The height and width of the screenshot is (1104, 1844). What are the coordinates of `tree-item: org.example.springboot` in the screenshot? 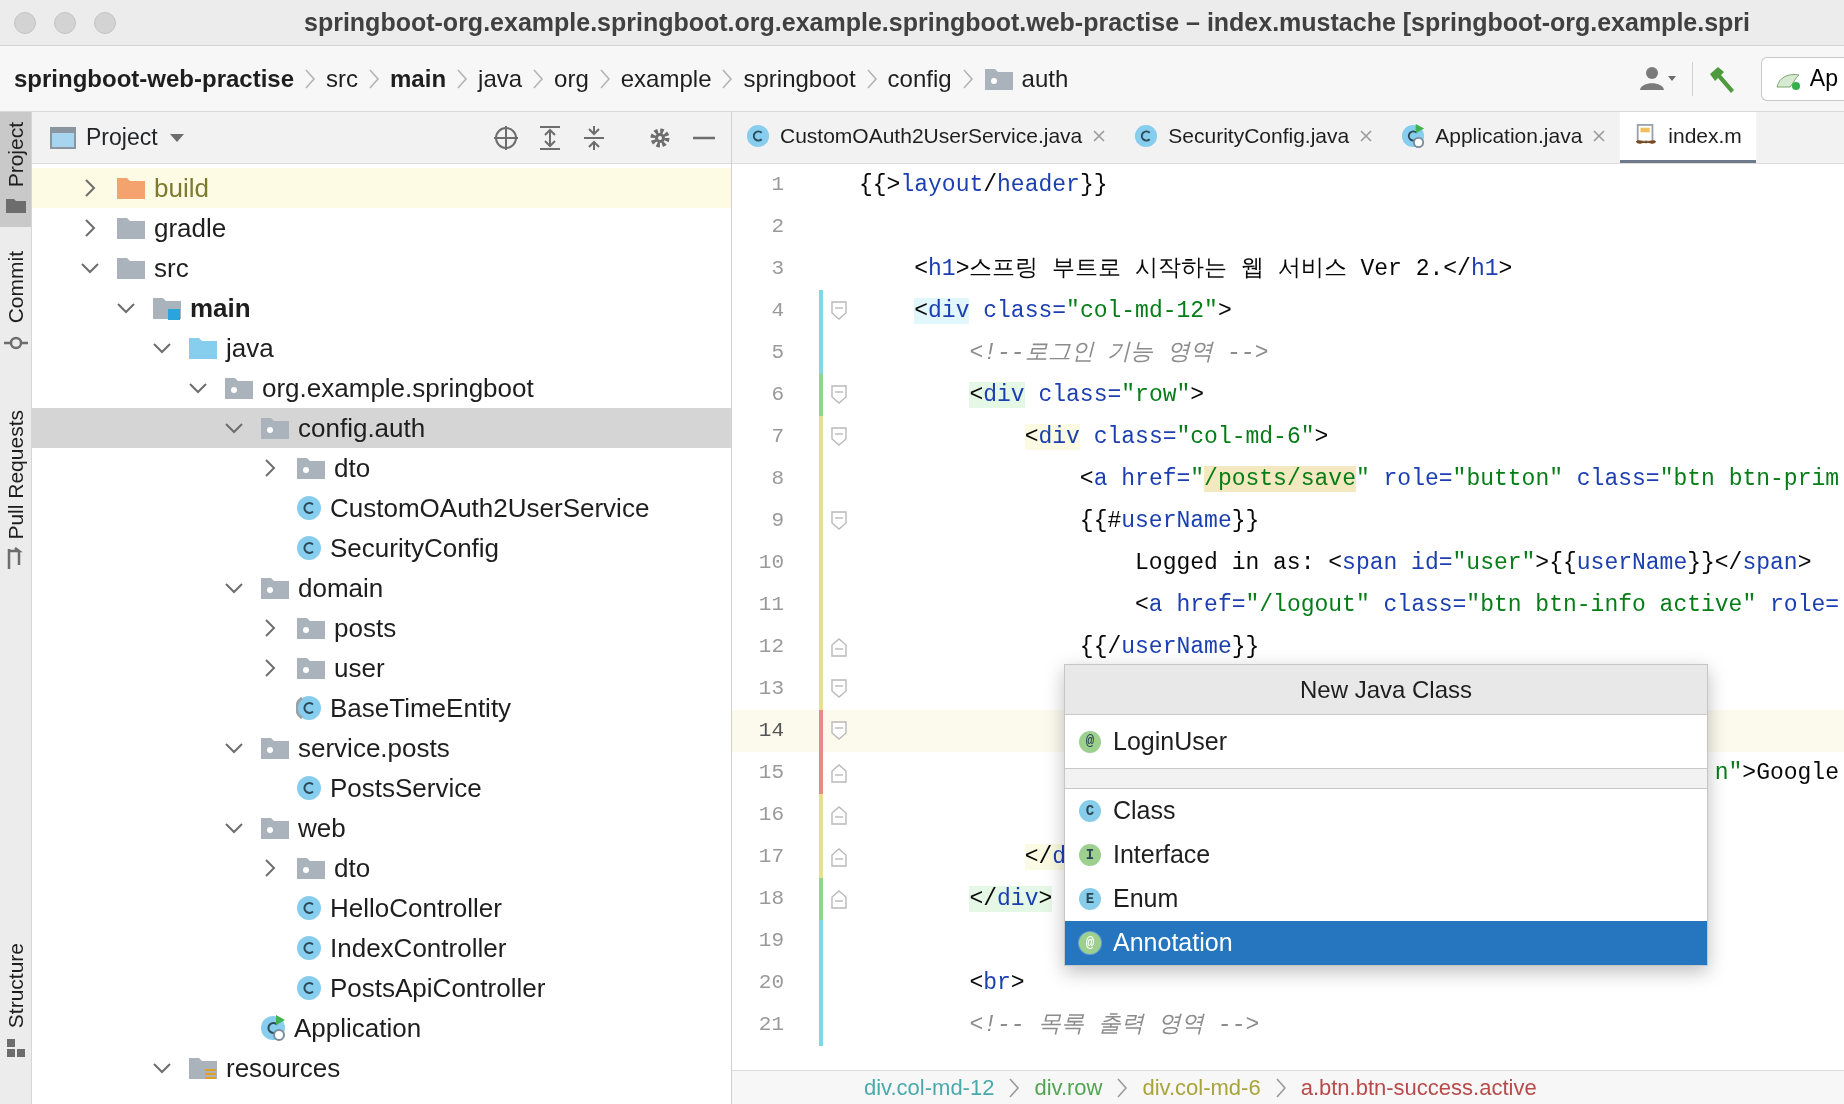 It's located at (381, 388).